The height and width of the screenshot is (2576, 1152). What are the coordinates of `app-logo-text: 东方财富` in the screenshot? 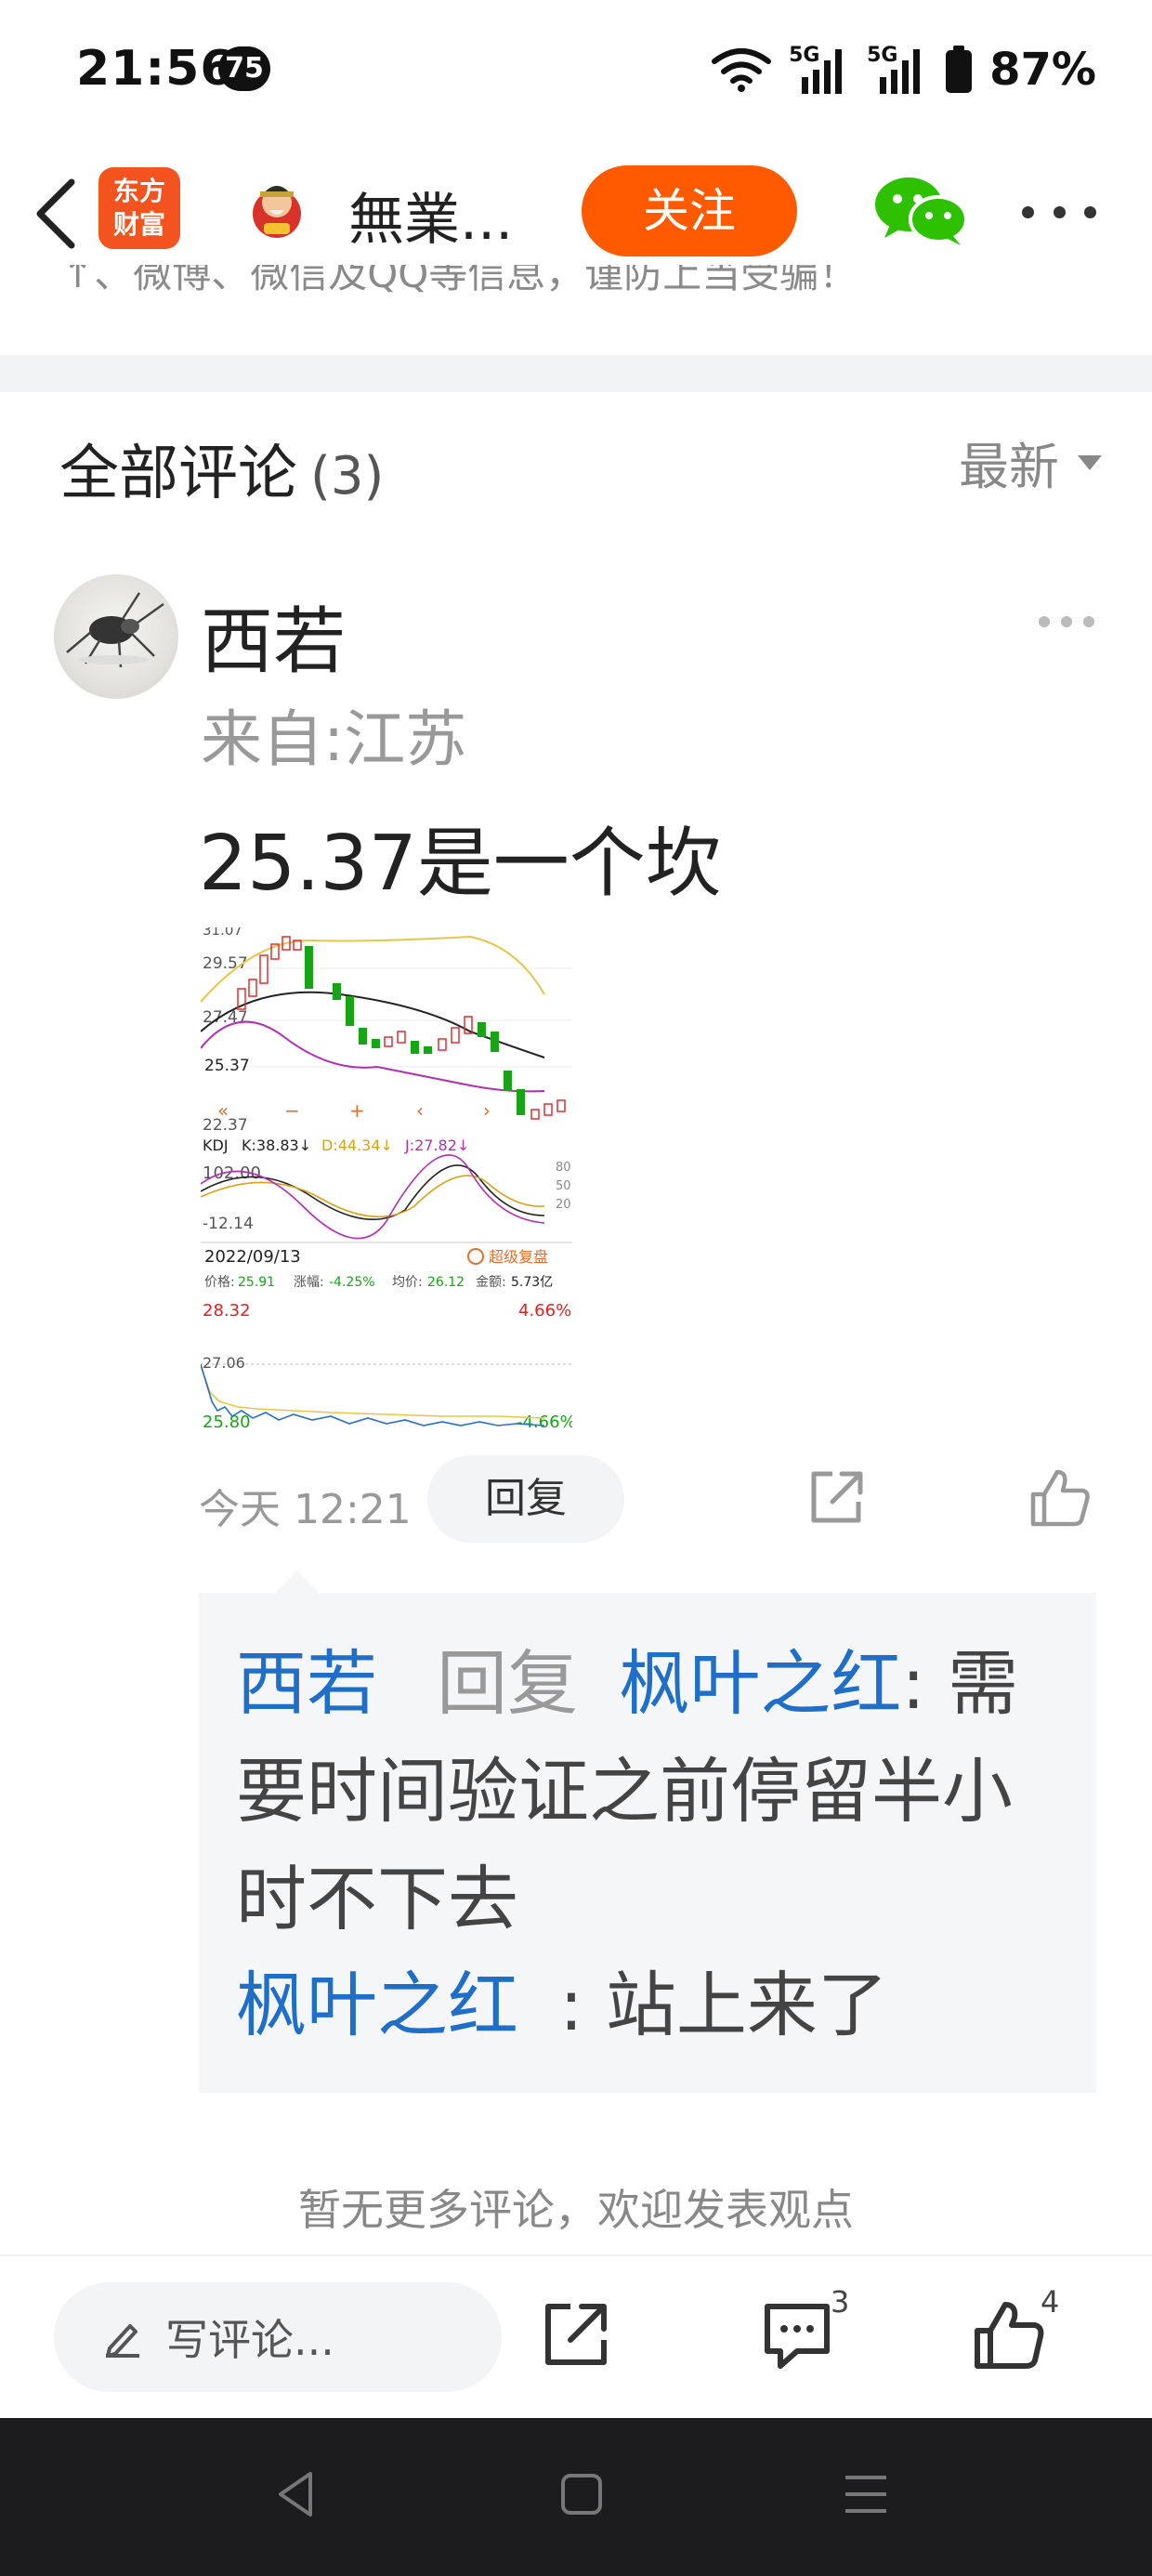 It's located at (138, 208).